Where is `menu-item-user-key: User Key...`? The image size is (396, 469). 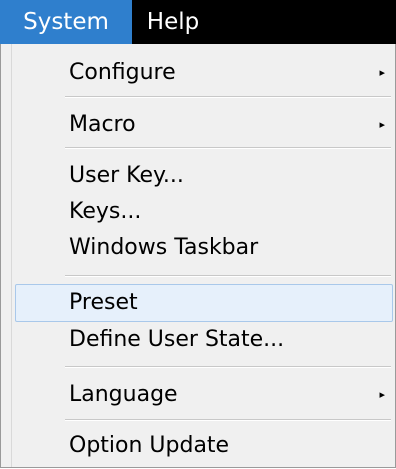
menu-item-user-key: User Key... is located at coordinates (204, 176).